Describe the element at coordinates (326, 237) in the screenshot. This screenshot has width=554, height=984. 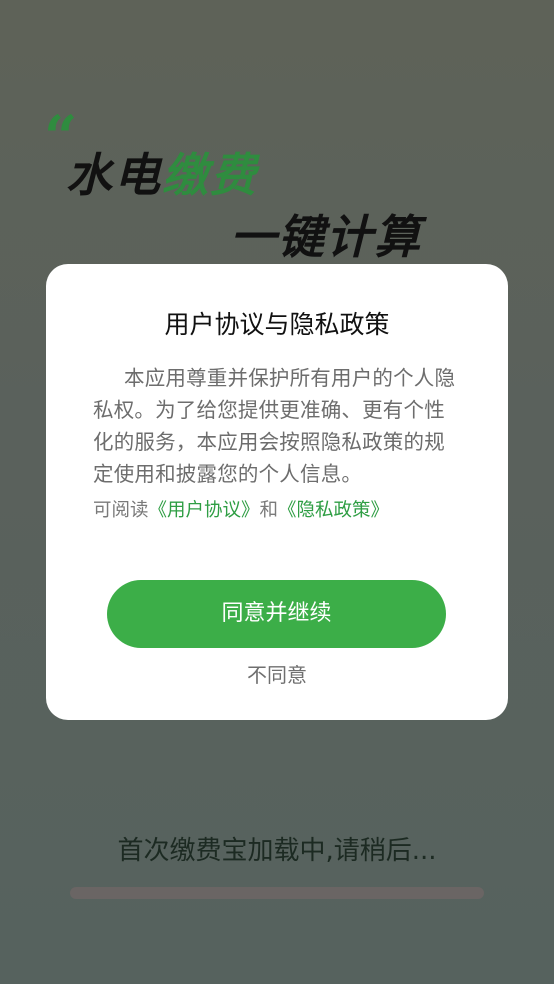
I see `headline-line-2: 一键计算` at that location.